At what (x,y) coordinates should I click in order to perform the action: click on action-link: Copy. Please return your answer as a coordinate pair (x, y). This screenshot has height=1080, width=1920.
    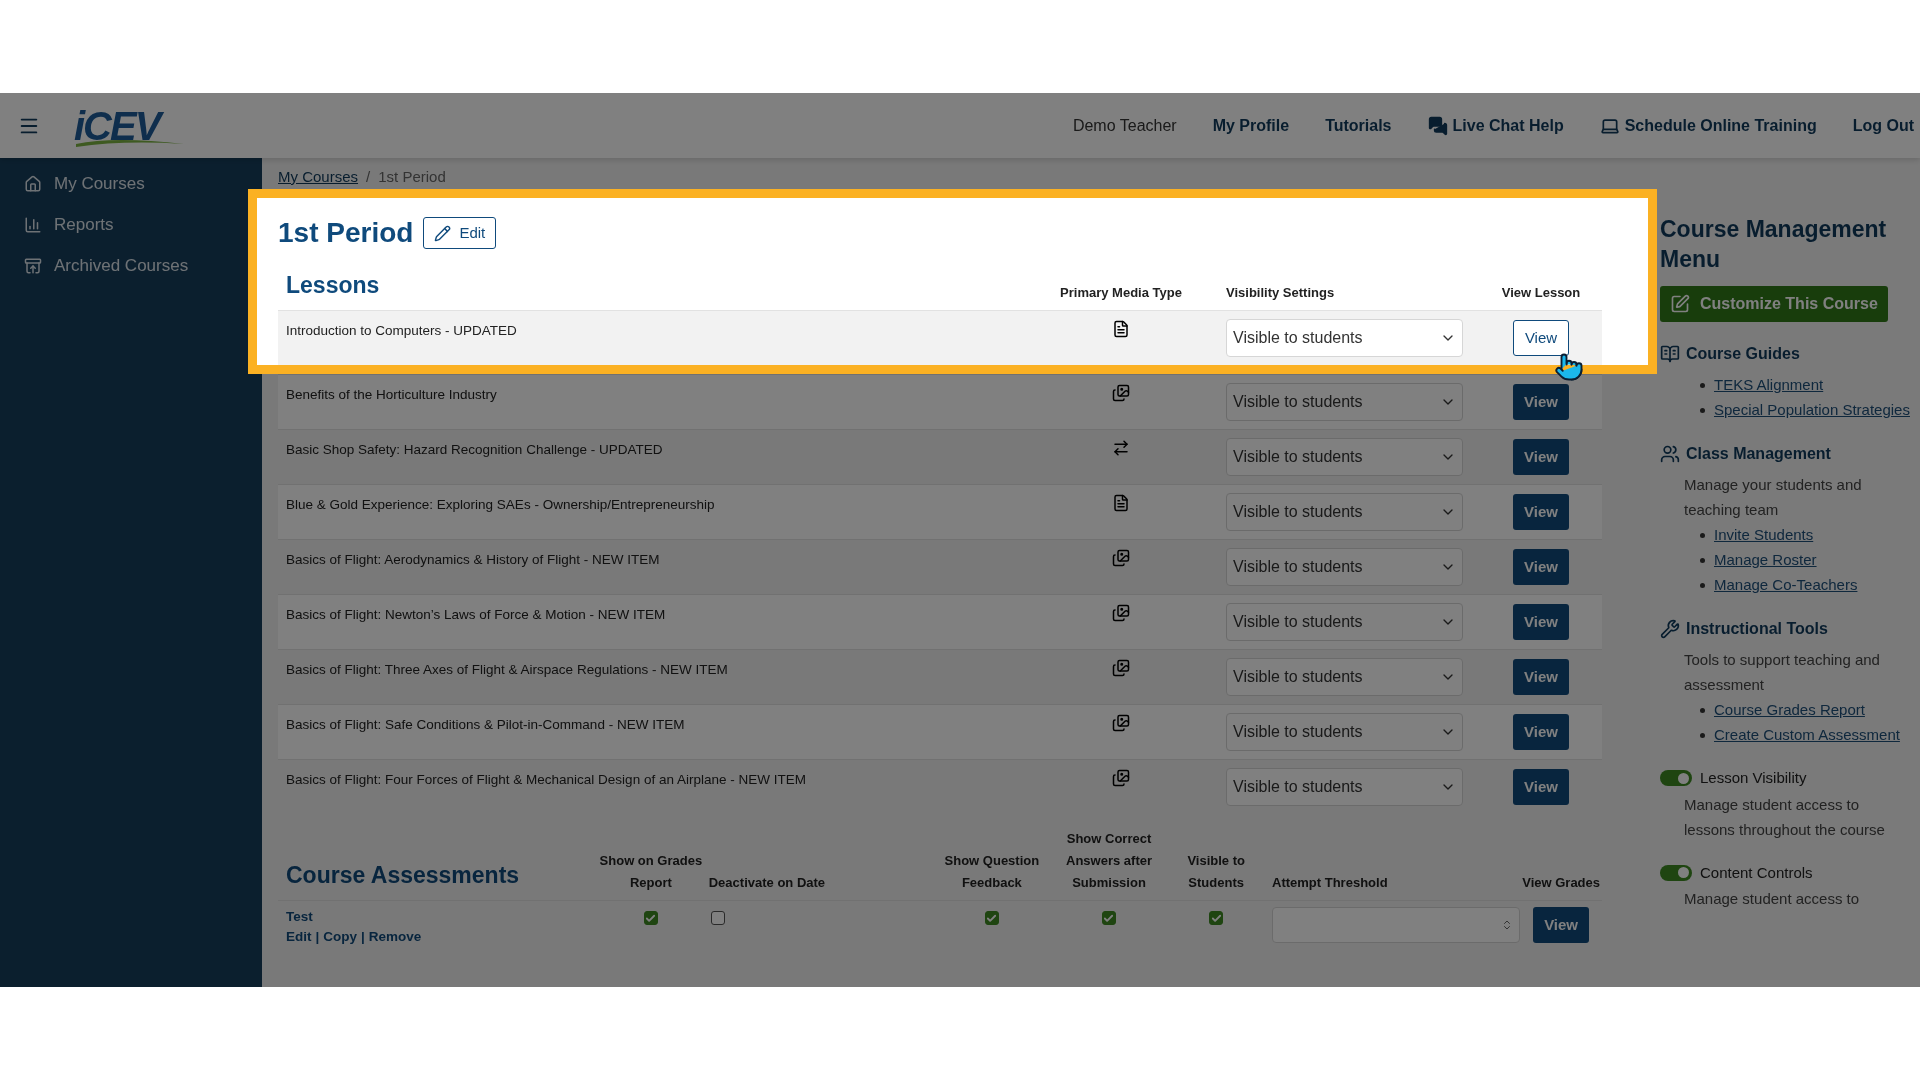
    Looking at the image, I should click on (340, 937).